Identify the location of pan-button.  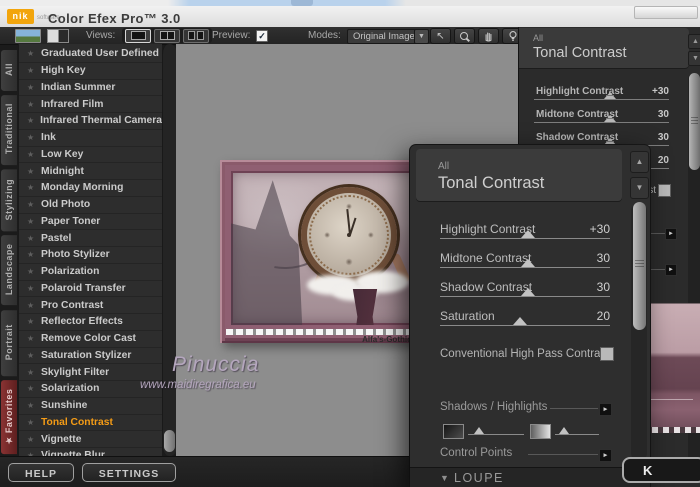
(488, 36).